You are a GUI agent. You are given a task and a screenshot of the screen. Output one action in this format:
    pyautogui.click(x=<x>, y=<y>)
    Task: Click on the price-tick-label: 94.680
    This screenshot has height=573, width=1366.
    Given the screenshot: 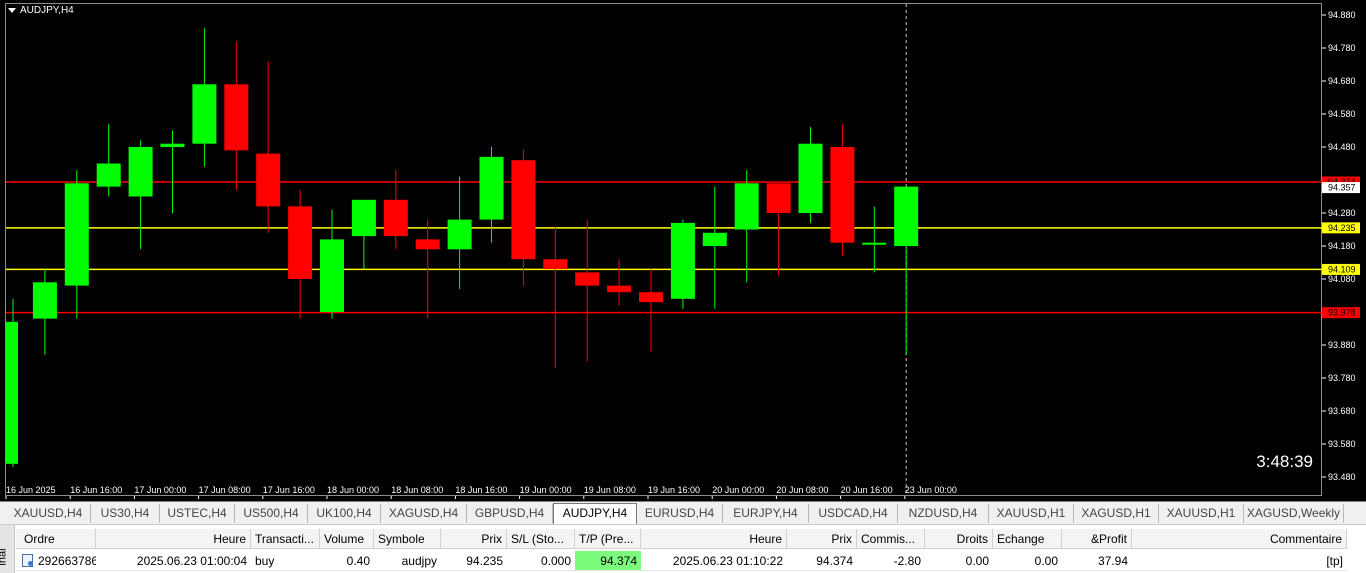 What is the action you would take?
    pyautogui.click(x=1342, y=81)
    